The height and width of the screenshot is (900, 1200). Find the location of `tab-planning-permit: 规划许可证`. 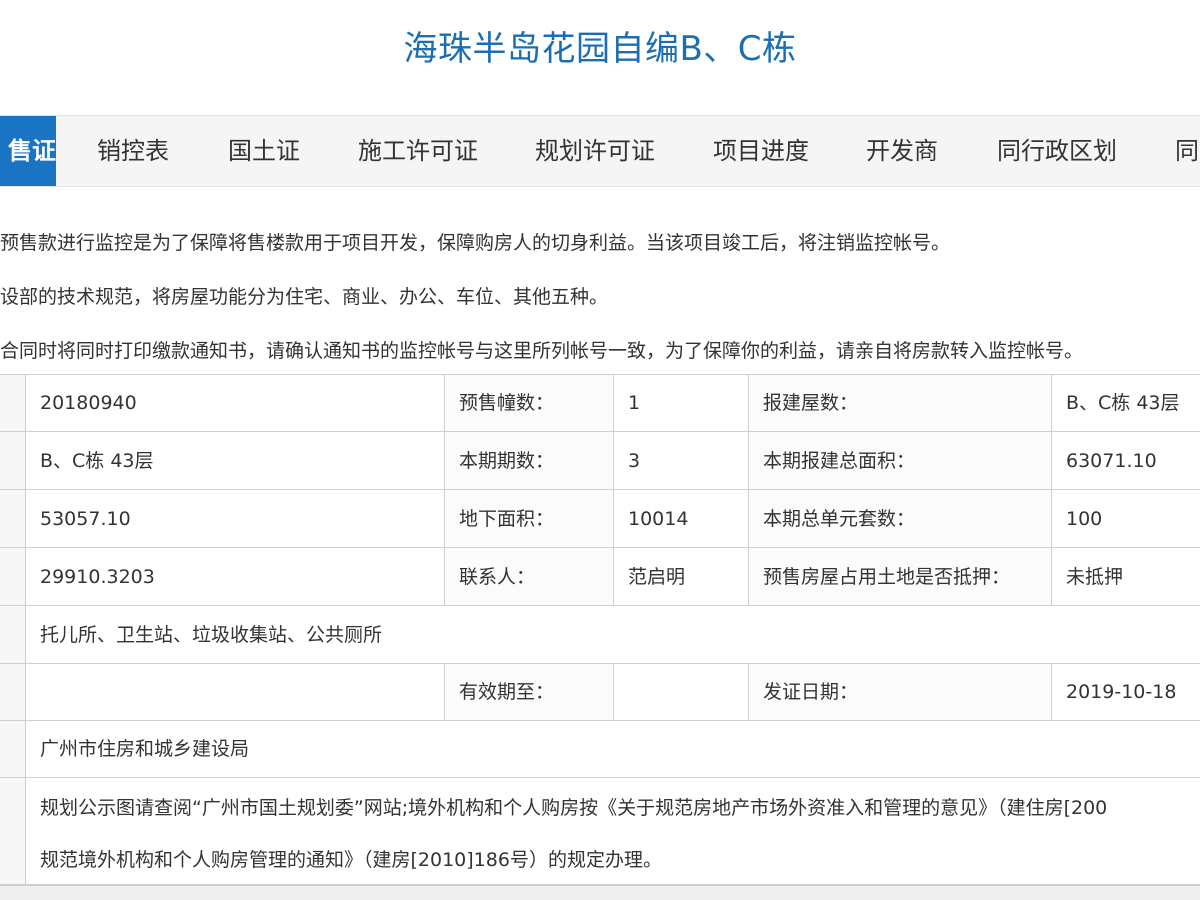

tab-planning-permit: 规划许可证 is located at coordinates (595, 151).